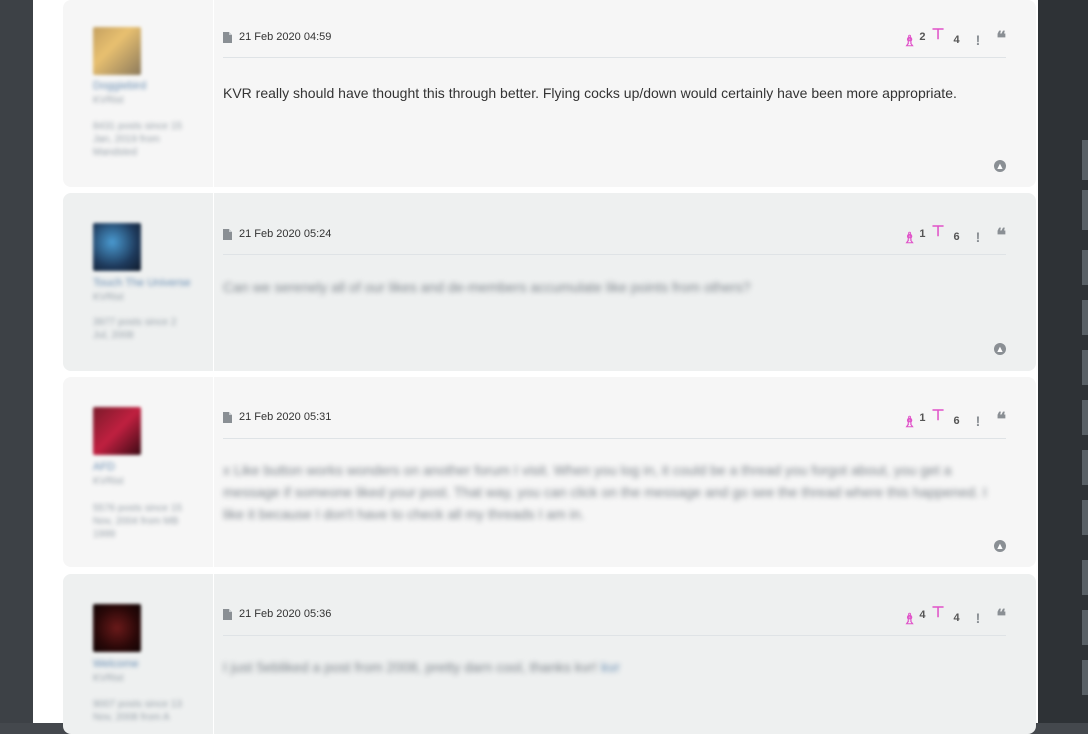  What do you see at coordinates (142, 283) in the screenshot?
I see `author-name: Touch The Universe` at bounding box center [142, 283].